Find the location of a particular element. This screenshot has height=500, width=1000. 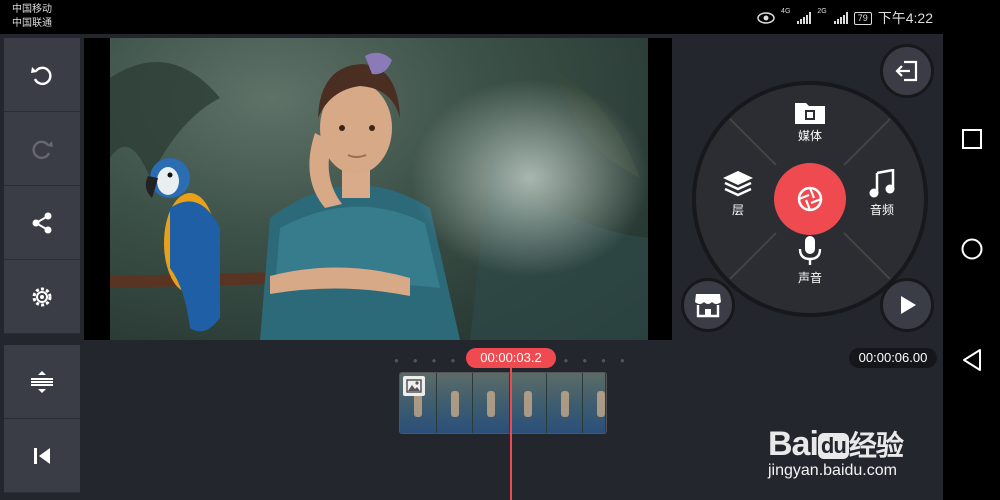

media-button: 媒体 is located at coordinates (810, 121).